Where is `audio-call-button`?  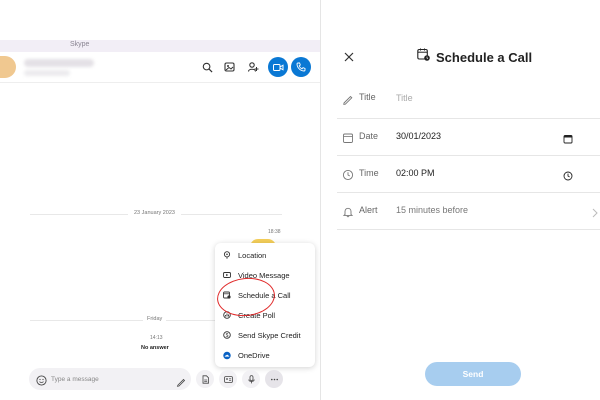
audio-call-button is located at coordinates (301, 67).